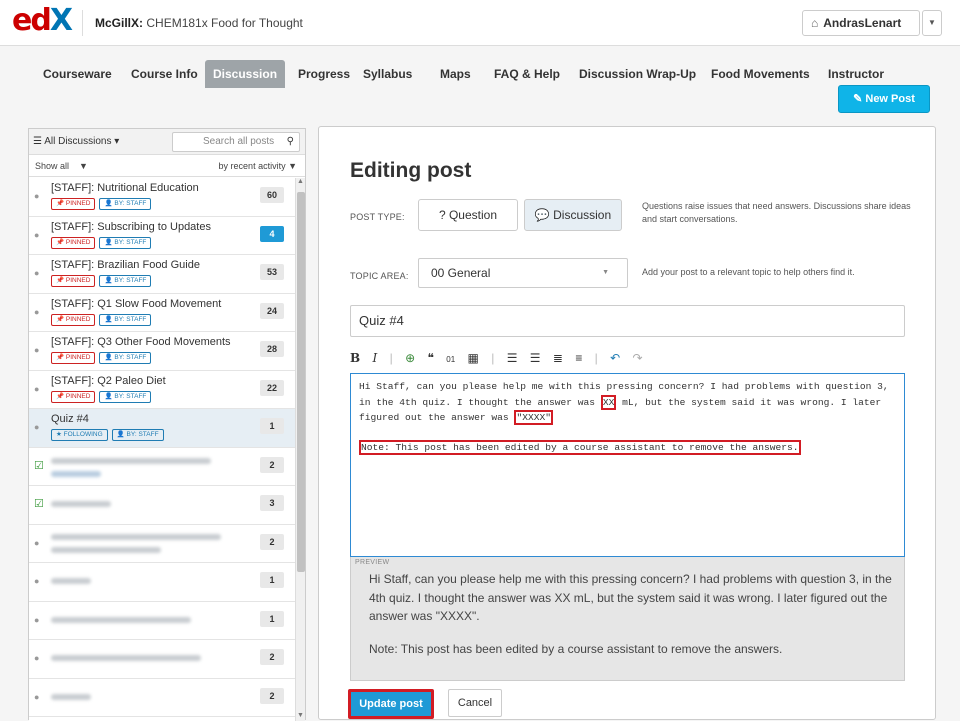 The height and width of the screenshot is (721, 960). I want to click on blockquote-icon: ❝, so click(430, 358).